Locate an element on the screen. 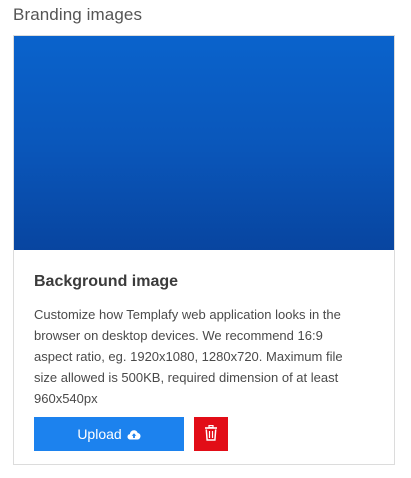 The width and height of the screenshot is (411, 478). section-title: Branding images is located at coordinates (78, 14).